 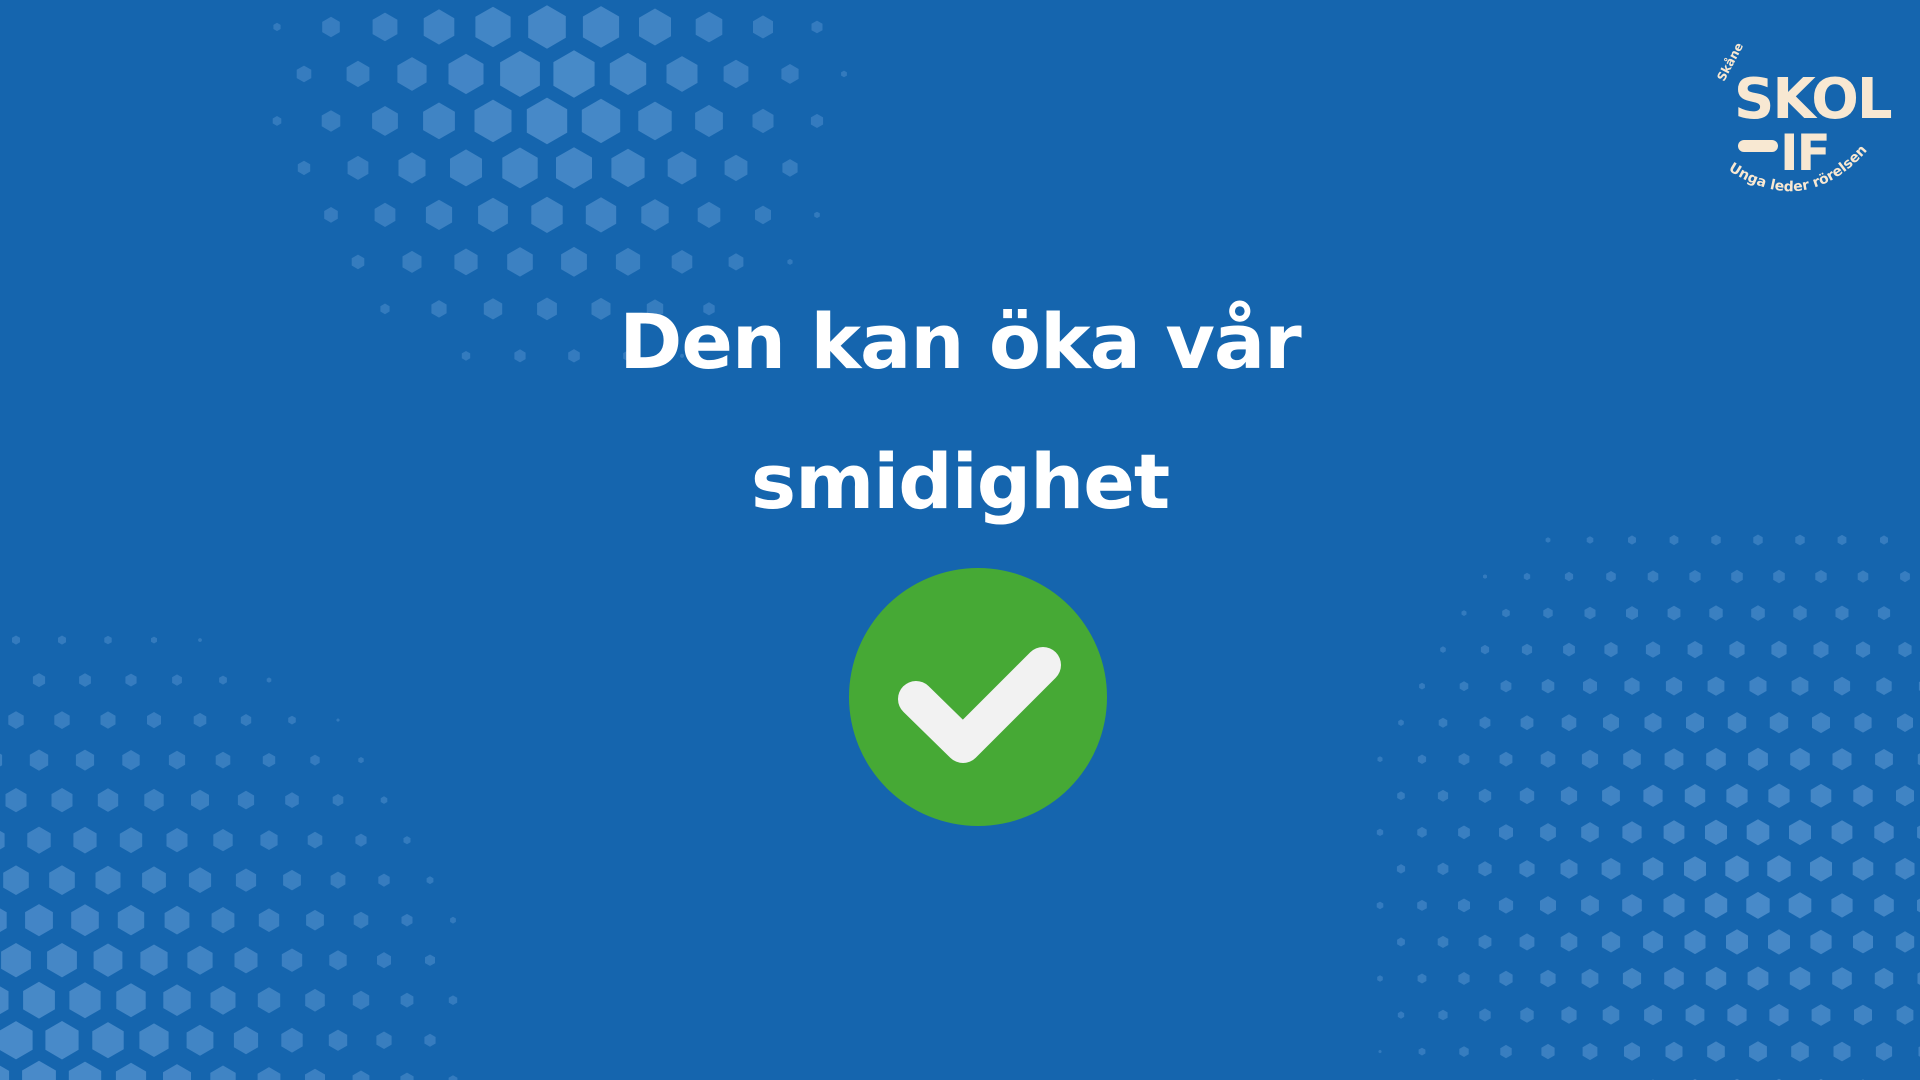 What do you see at coordinates (1648, 807) in the screenshot?
I see `hexagon-cluster-bottom-right` at bounding box center [1648, 807].